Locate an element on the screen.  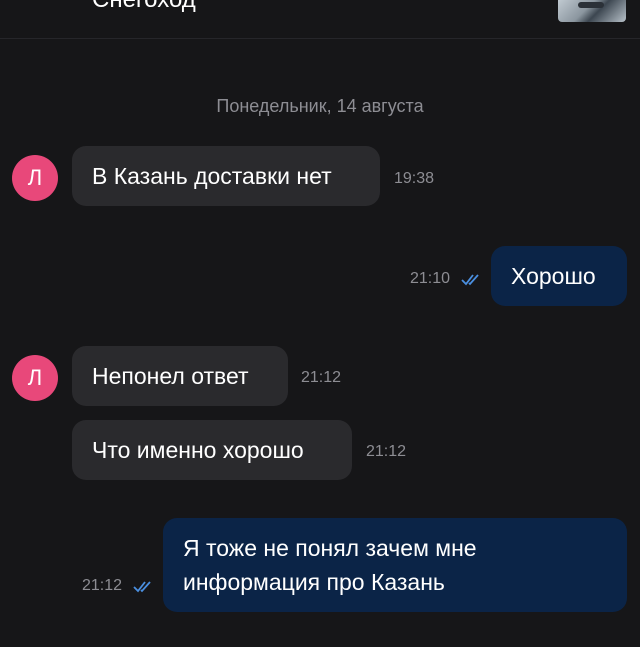
message-bubble-outgoing: Хорошо is located at coordinates (559, 276).